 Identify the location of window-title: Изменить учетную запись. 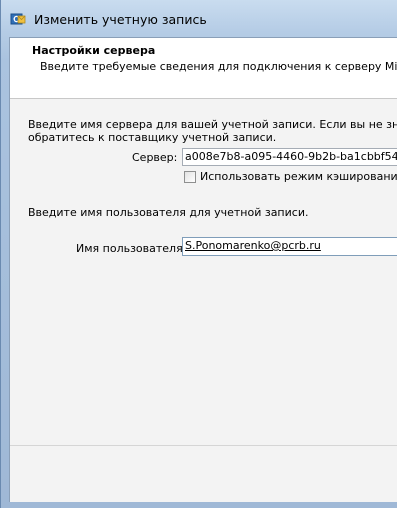
(120, 19).